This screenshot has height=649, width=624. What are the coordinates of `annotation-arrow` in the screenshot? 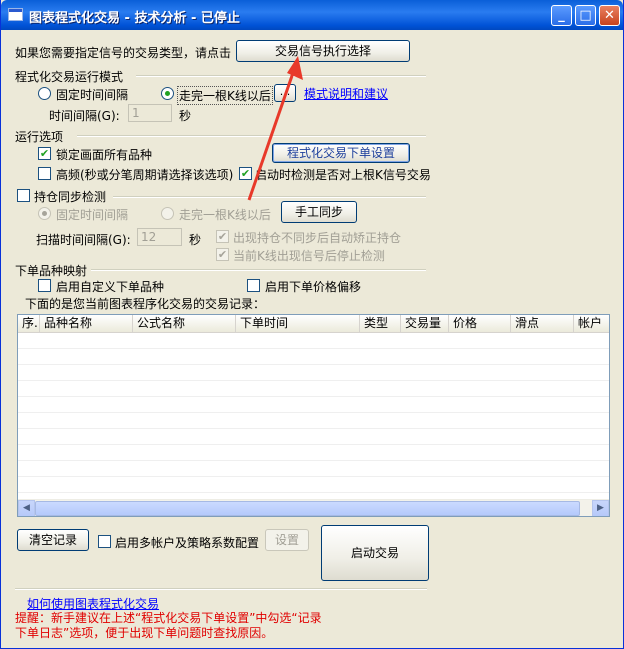 It's located at (275, 128).